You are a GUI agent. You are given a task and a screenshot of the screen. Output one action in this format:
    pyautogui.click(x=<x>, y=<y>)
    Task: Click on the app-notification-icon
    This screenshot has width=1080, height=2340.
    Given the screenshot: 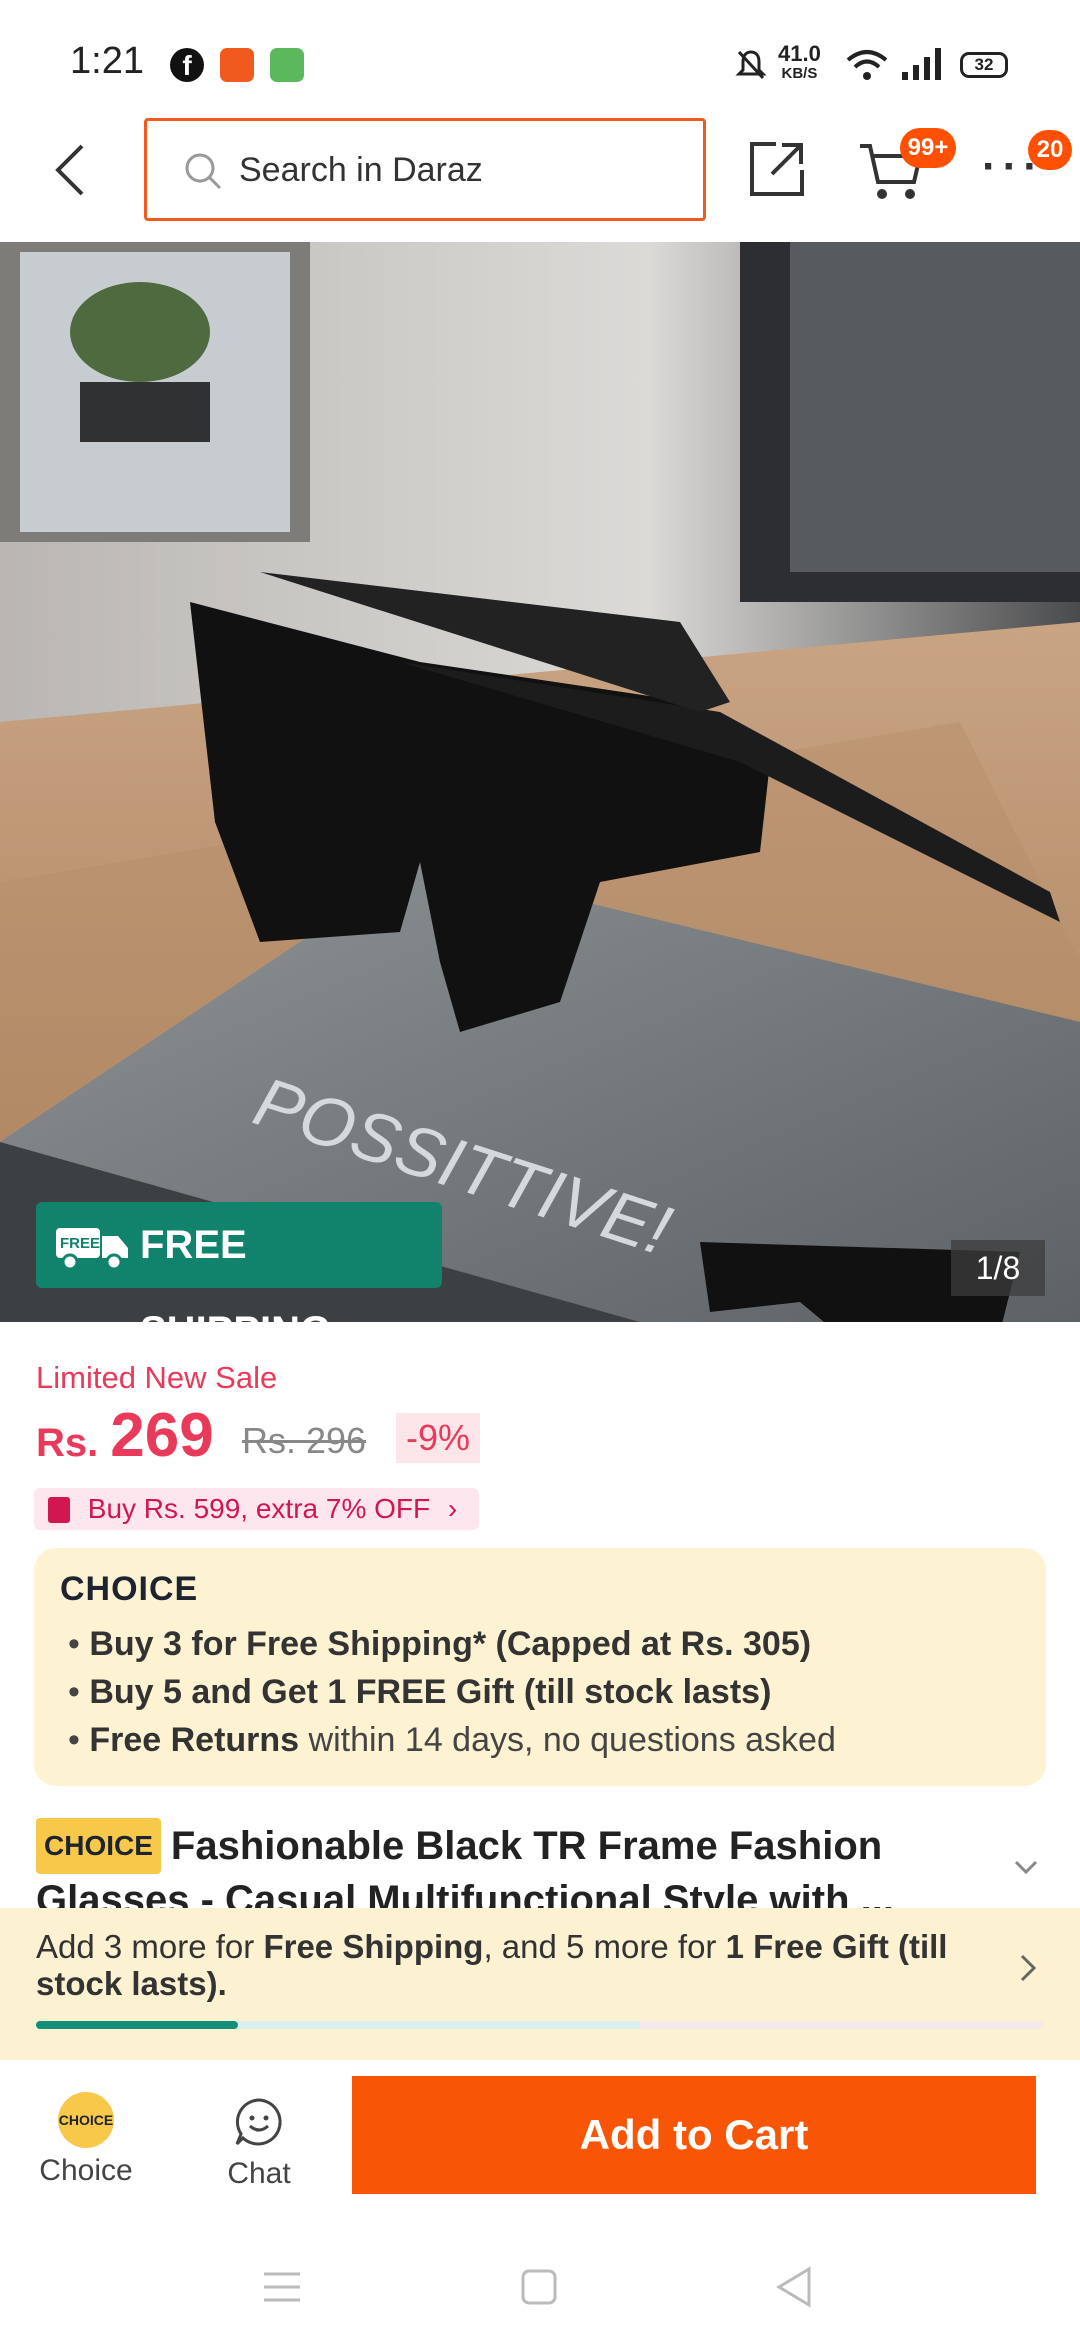 What is the action you would take?
    pyautogui.click(x=237, y=65)
    